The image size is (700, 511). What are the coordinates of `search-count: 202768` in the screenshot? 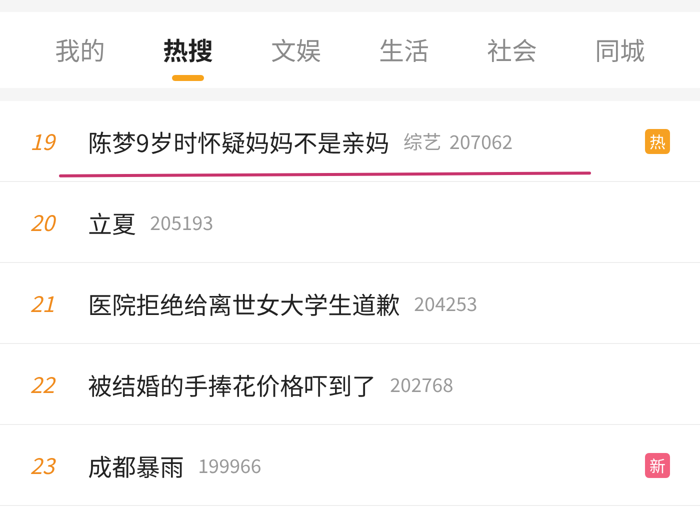 It's located at (422, 384).